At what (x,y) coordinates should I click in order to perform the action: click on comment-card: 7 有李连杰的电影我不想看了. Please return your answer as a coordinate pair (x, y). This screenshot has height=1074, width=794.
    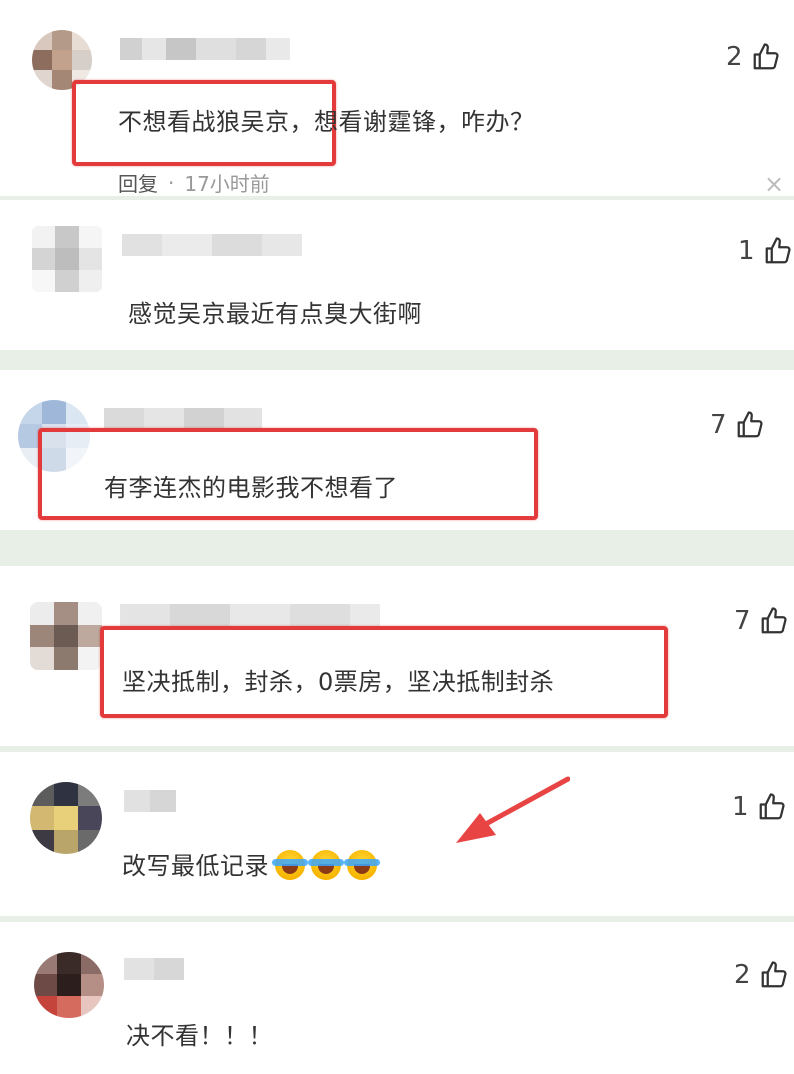
    Looking at the image, I should click on (397, 450).